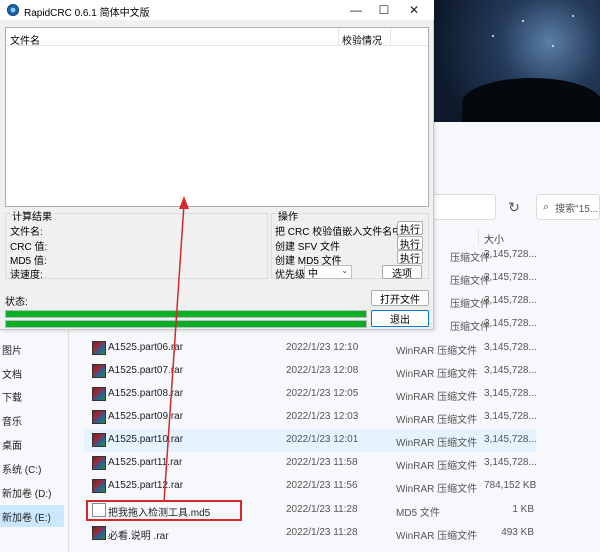  I want to click on title-bar: RapidCRC 0.6.1 简体中文版 — ☐ ✕, so click(217, 10).